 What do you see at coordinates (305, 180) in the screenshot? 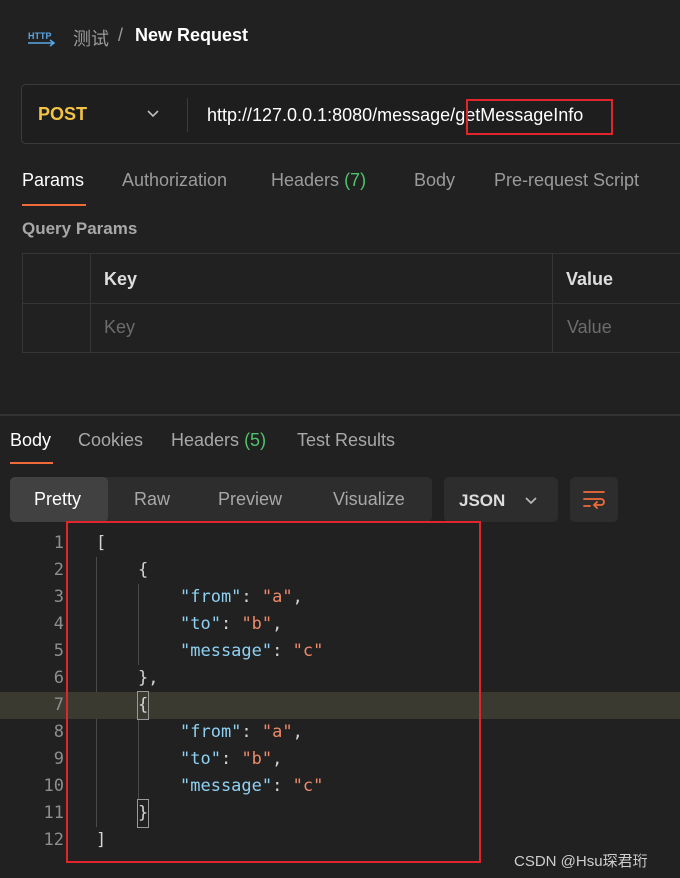
I see `tab-headers-label: Headers` at bounding box center [305, 180].